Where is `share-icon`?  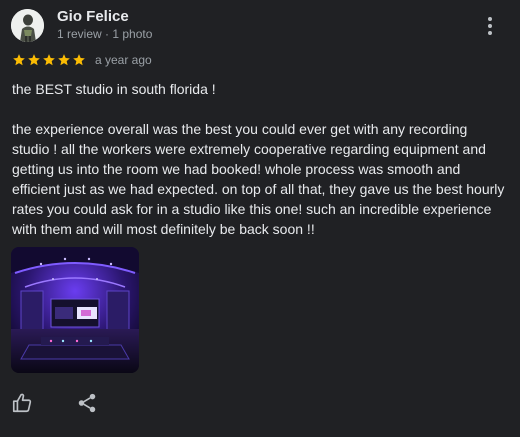
share-icon is located at coordinates (87, 403).